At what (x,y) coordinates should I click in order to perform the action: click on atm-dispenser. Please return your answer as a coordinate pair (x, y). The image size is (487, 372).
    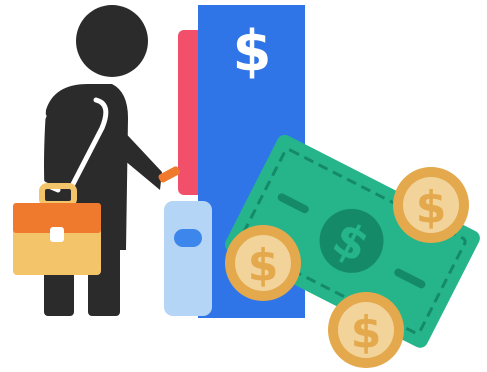
    Looking at the image, I should click on (188, 258).